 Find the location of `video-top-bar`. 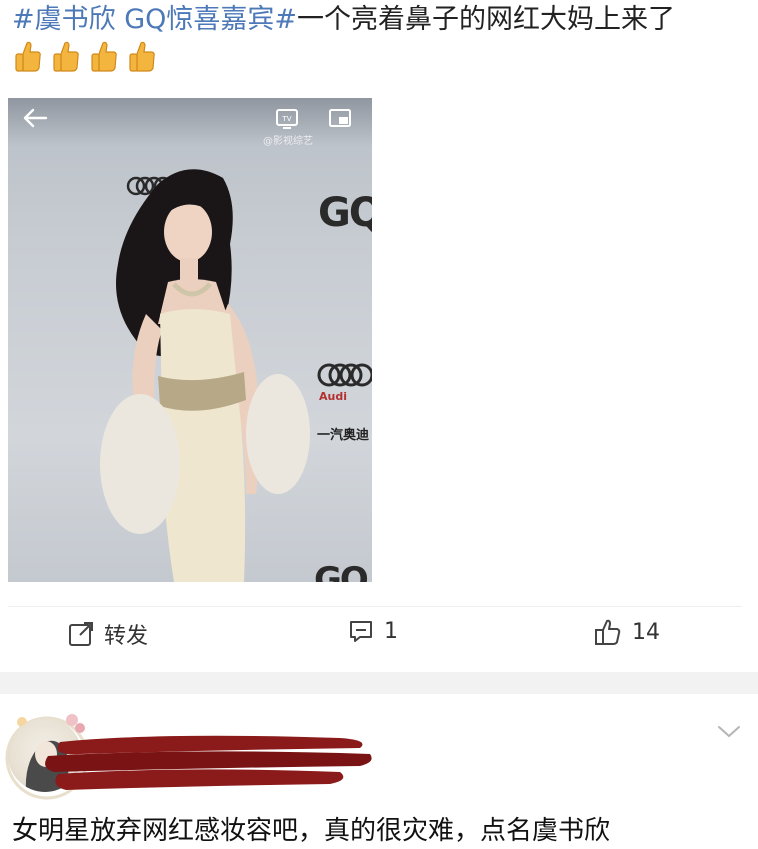

video-top-bar is located at coordinates (190, 122).